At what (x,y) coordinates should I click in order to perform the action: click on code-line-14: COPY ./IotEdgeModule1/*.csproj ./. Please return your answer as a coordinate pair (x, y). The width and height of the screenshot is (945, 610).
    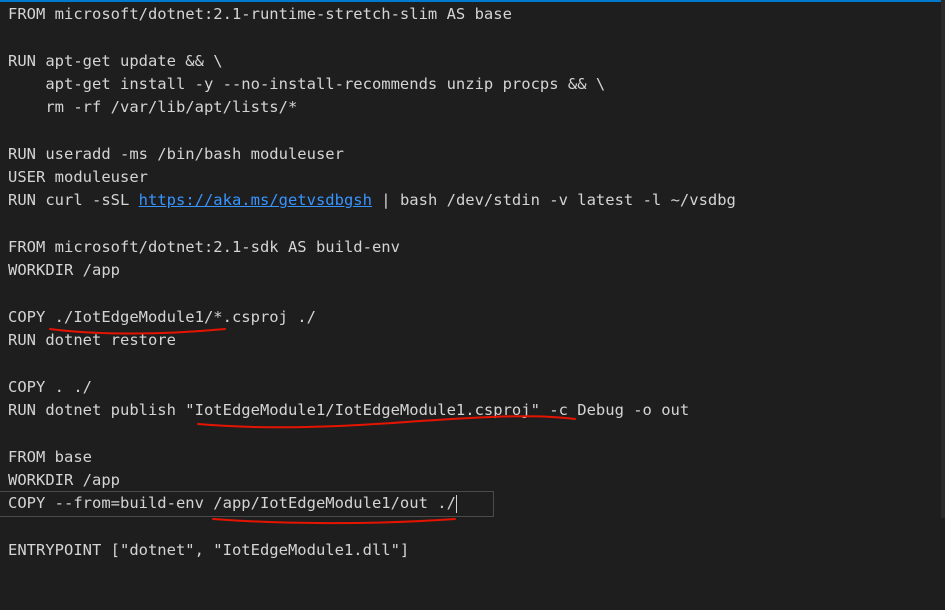
    Looking at the image, I should click on (476, 317).